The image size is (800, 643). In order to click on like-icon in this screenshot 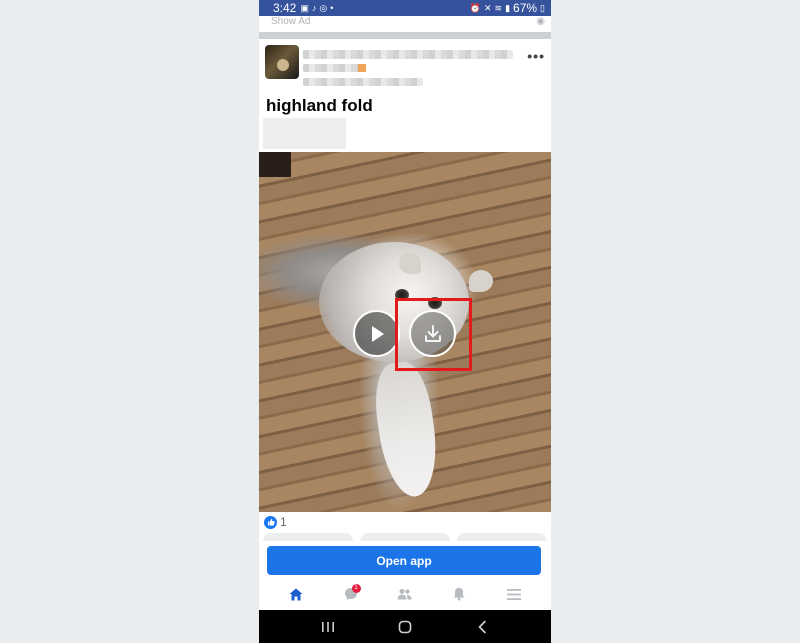, I will do `click(270, 522)`.